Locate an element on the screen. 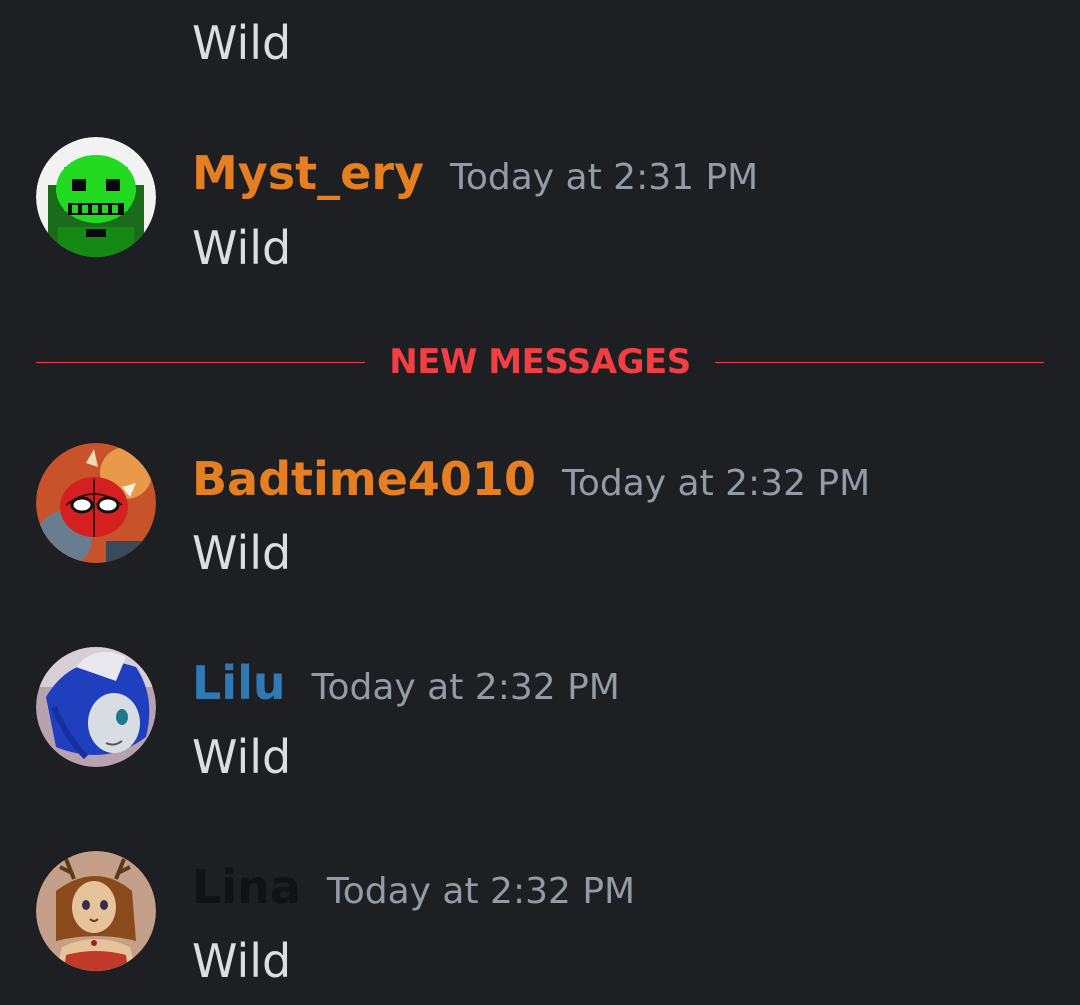 Image resolution: width=1080 pixels, height=1005 pixels. timestamp: Today at 2:31 PM is located at coordinates (604, 177).